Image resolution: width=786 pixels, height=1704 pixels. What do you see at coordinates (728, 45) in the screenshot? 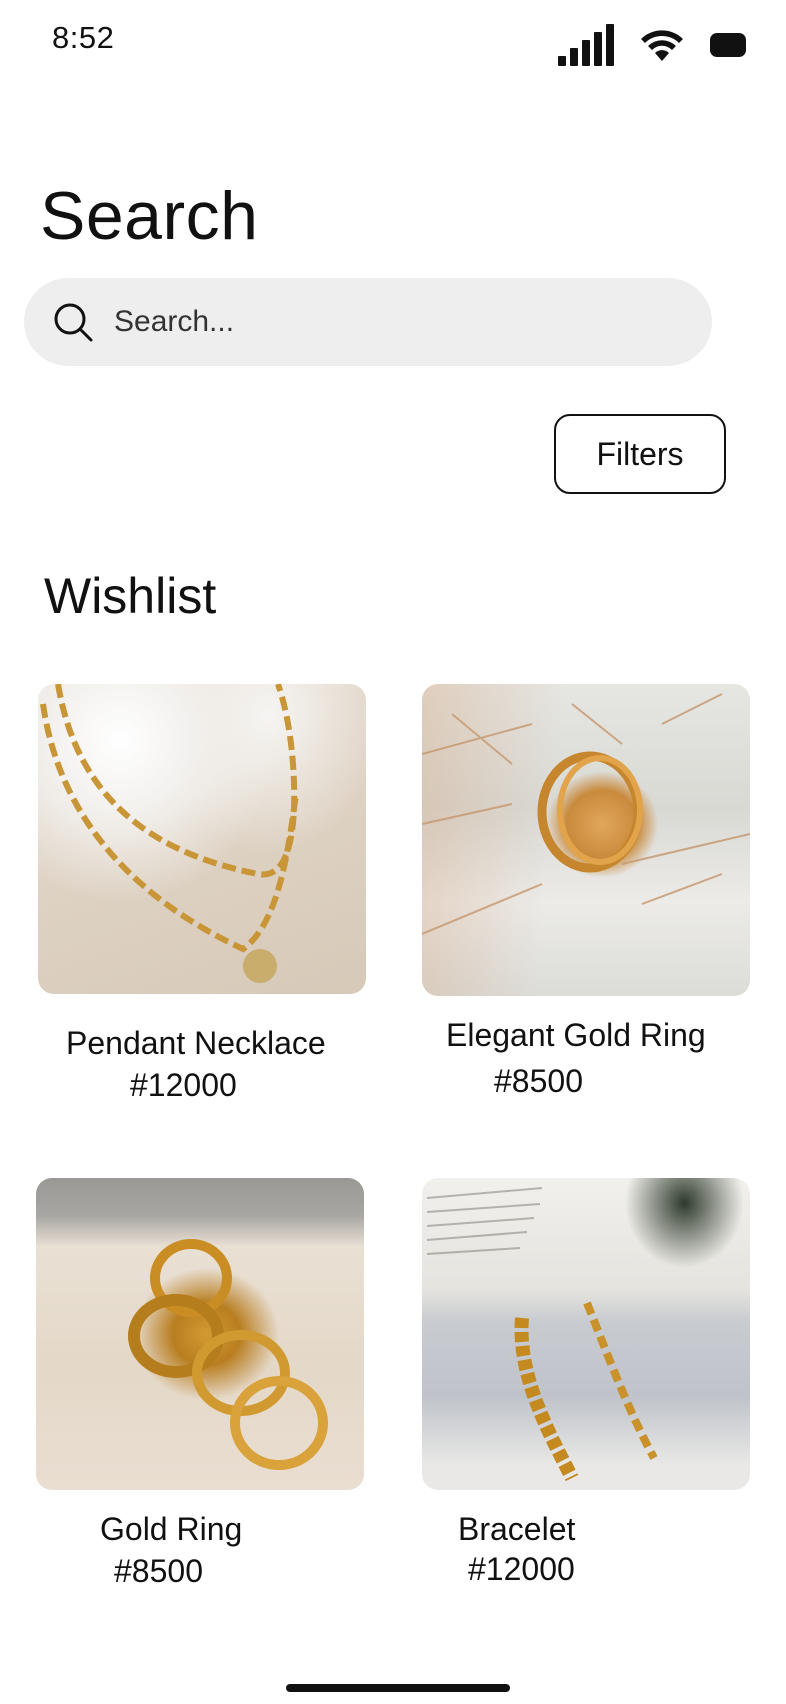
I see `battery-icon` at bounding box center [728, 45].